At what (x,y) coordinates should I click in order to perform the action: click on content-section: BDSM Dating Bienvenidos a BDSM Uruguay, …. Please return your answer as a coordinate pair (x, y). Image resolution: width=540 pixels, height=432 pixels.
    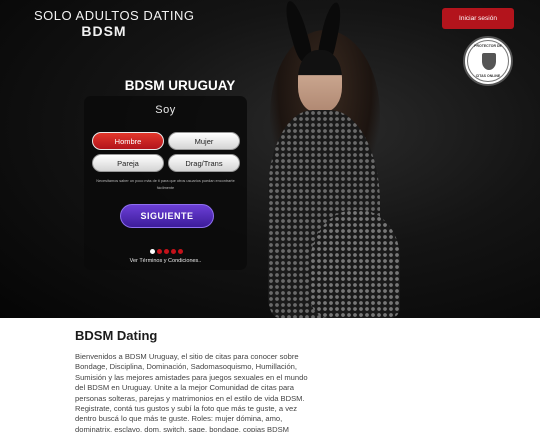
    Looking at the image, I should click on (195, 380).